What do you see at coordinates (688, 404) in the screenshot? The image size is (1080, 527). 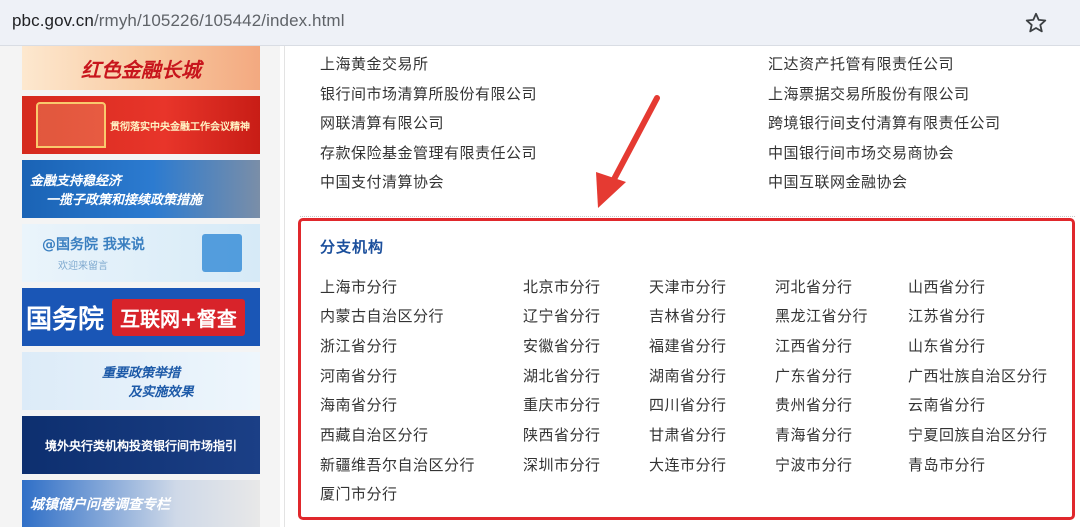 I see `branch-link: 四川省分行` at bounding box center [688, 404].